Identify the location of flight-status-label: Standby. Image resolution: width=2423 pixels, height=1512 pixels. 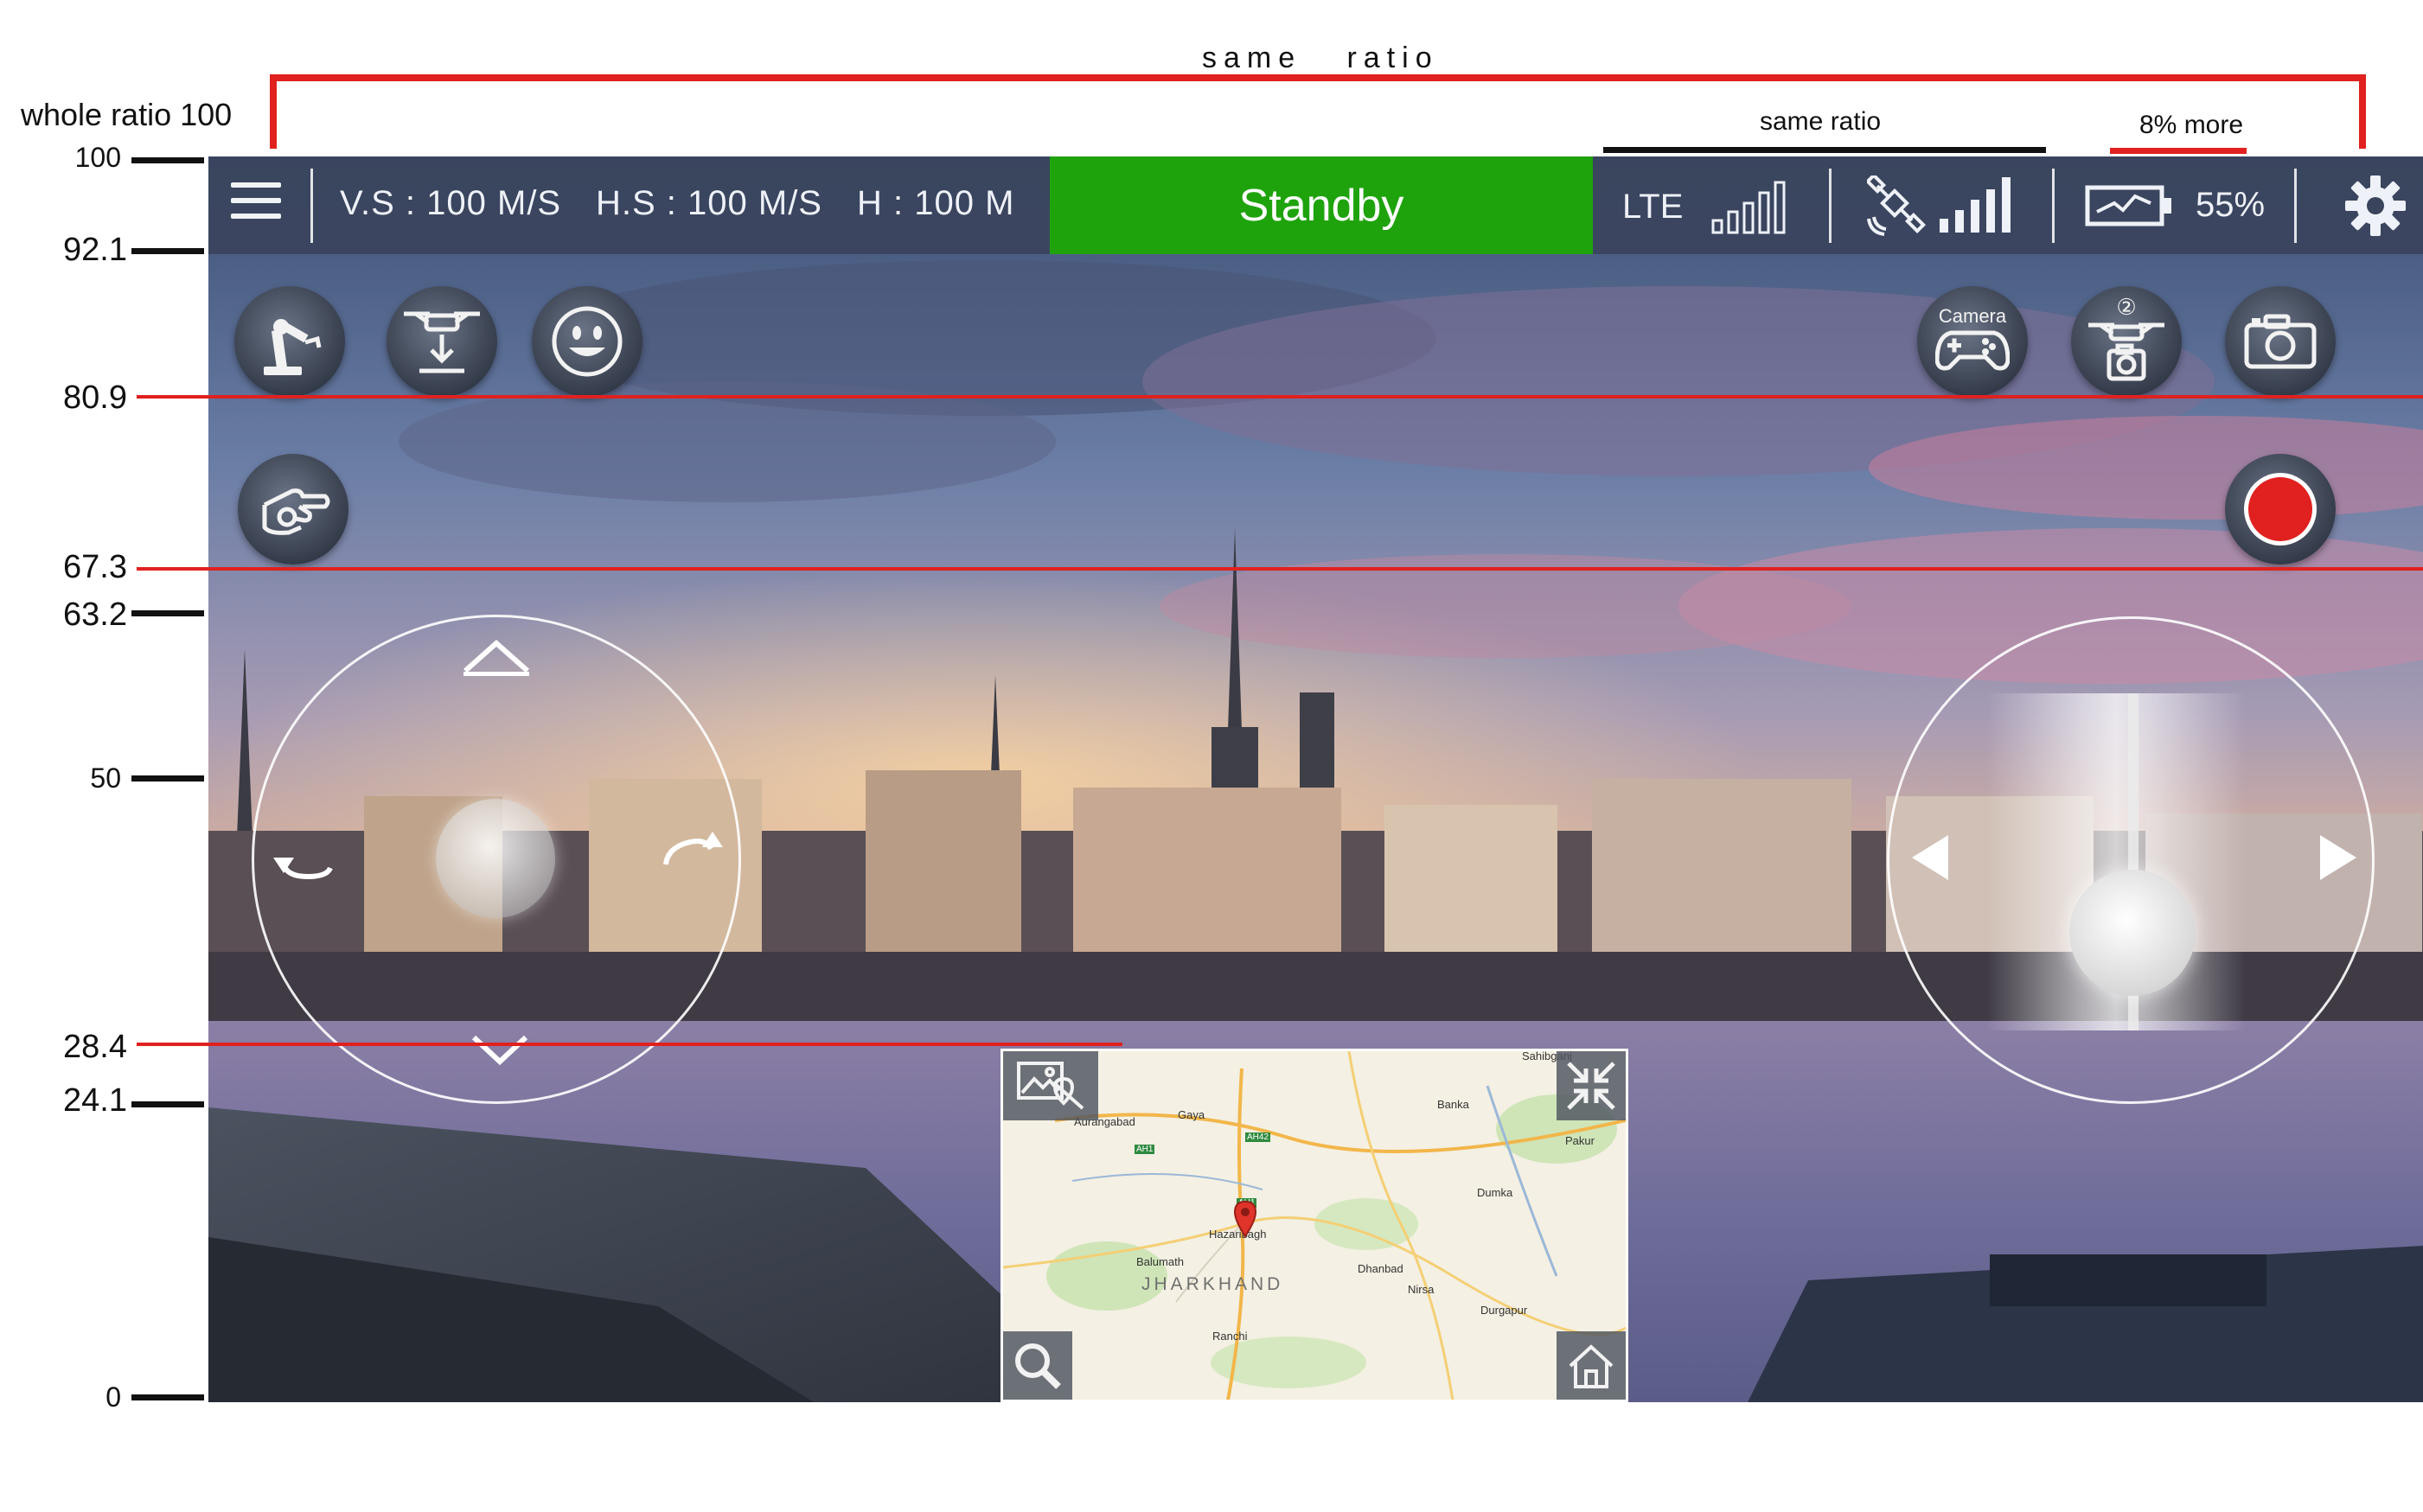
(1321, 205).